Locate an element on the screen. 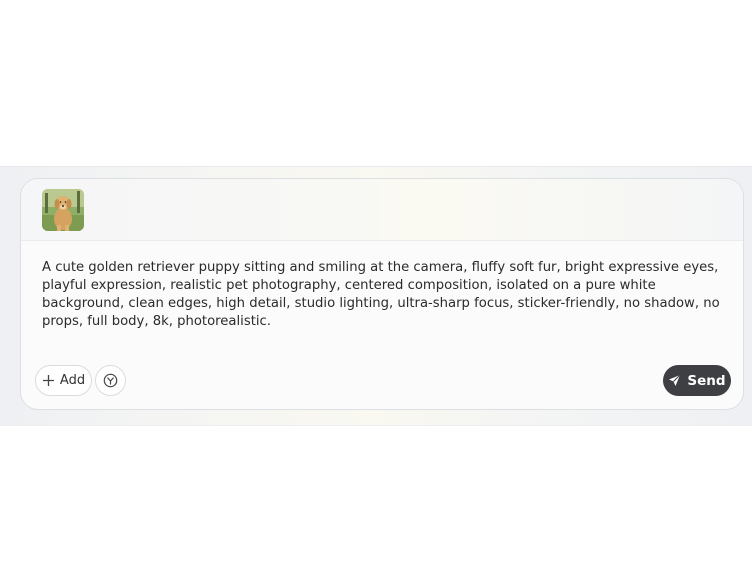 The image size is (752, 564). attached-image-thumbnail is located at coordinates (63, 210).